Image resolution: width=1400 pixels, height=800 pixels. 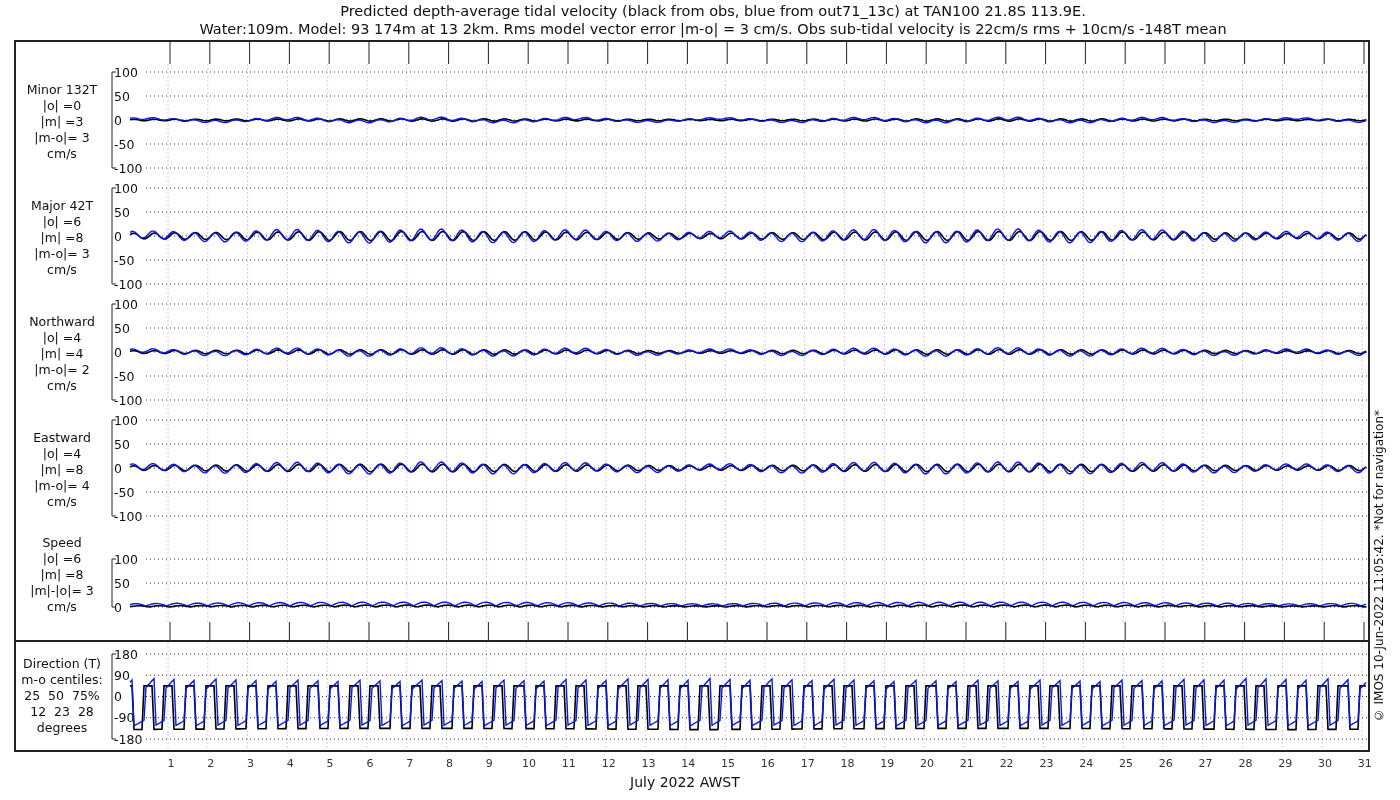 What do you see at coordinates (1364, 763) in the screenshot?
I see `tick-label: 31` at bounding box center [1364, 763].